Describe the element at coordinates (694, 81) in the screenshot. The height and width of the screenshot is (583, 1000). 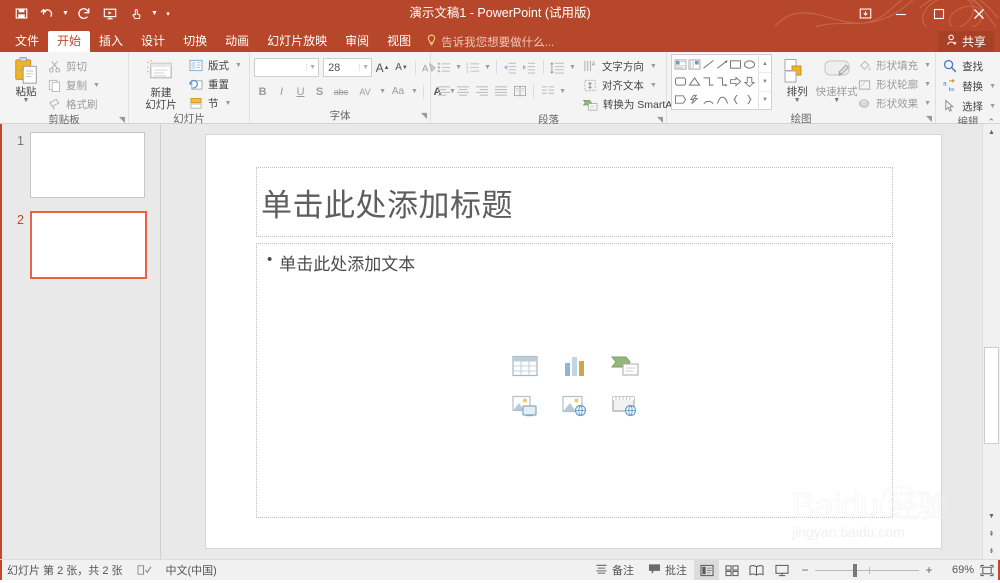
I see `shape-triangle-icon` at that location.